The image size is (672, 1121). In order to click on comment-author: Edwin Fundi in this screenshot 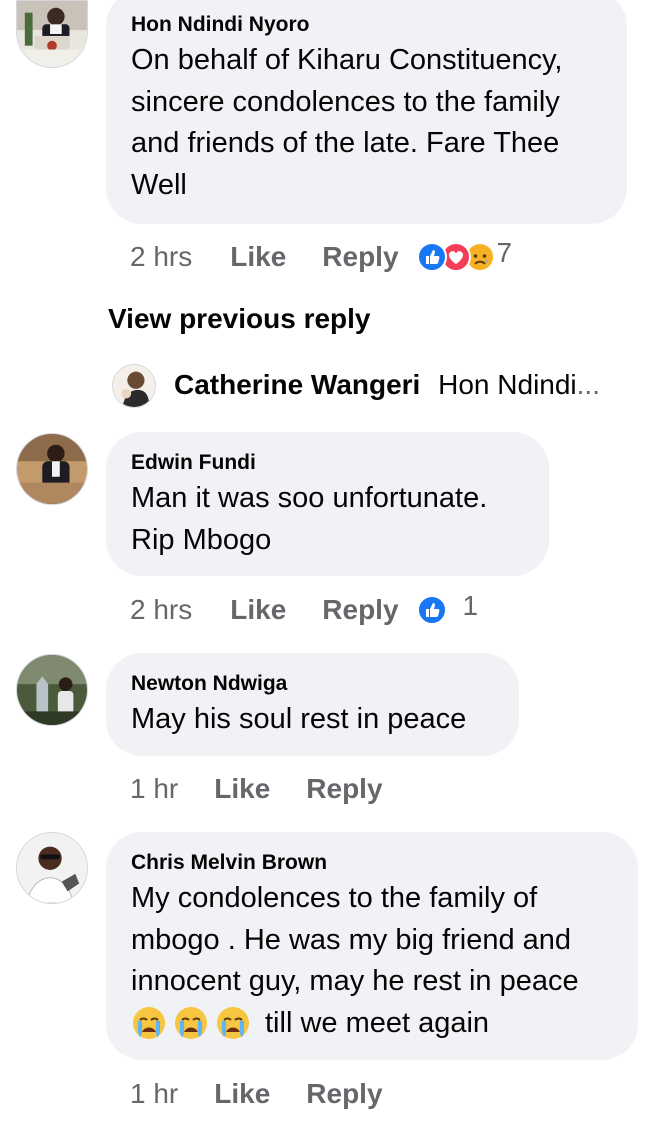, I will do `click(193, 463)`.